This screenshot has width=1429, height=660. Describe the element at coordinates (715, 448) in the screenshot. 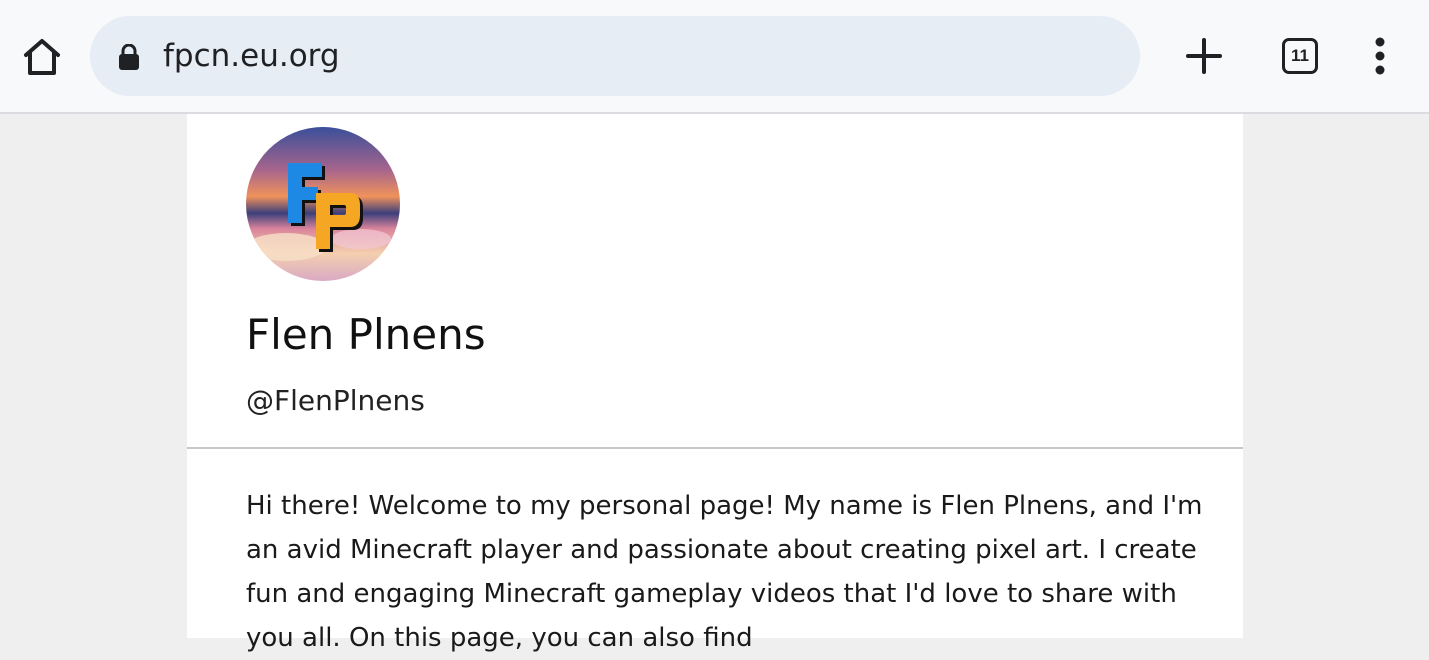

I see `section-divider` at that location.